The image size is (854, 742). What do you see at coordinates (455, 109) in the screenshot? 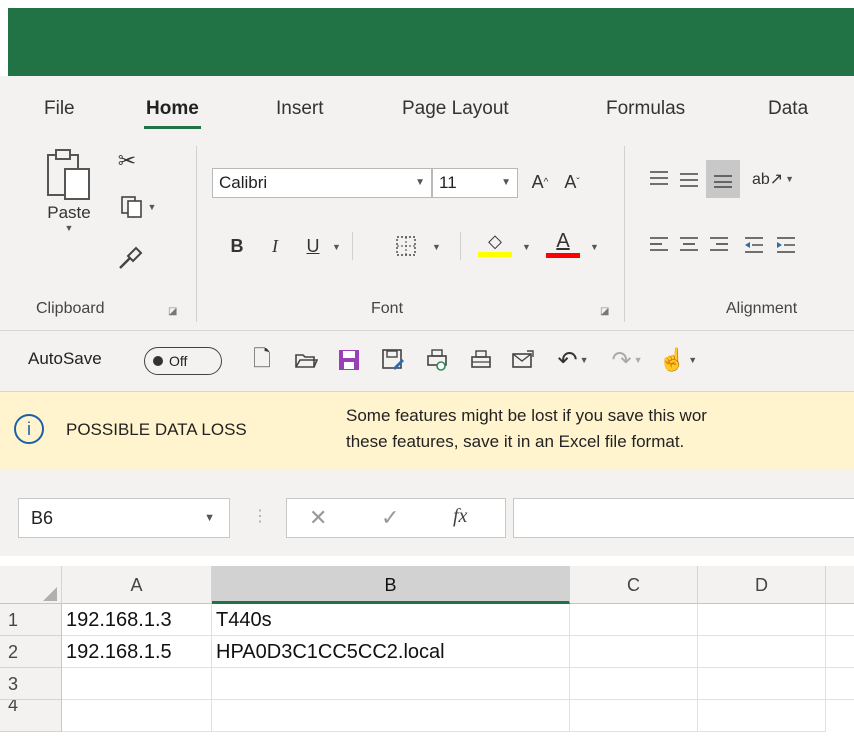
I see `tab-page-layout: Page Layout` at bounding box center [455, 109].